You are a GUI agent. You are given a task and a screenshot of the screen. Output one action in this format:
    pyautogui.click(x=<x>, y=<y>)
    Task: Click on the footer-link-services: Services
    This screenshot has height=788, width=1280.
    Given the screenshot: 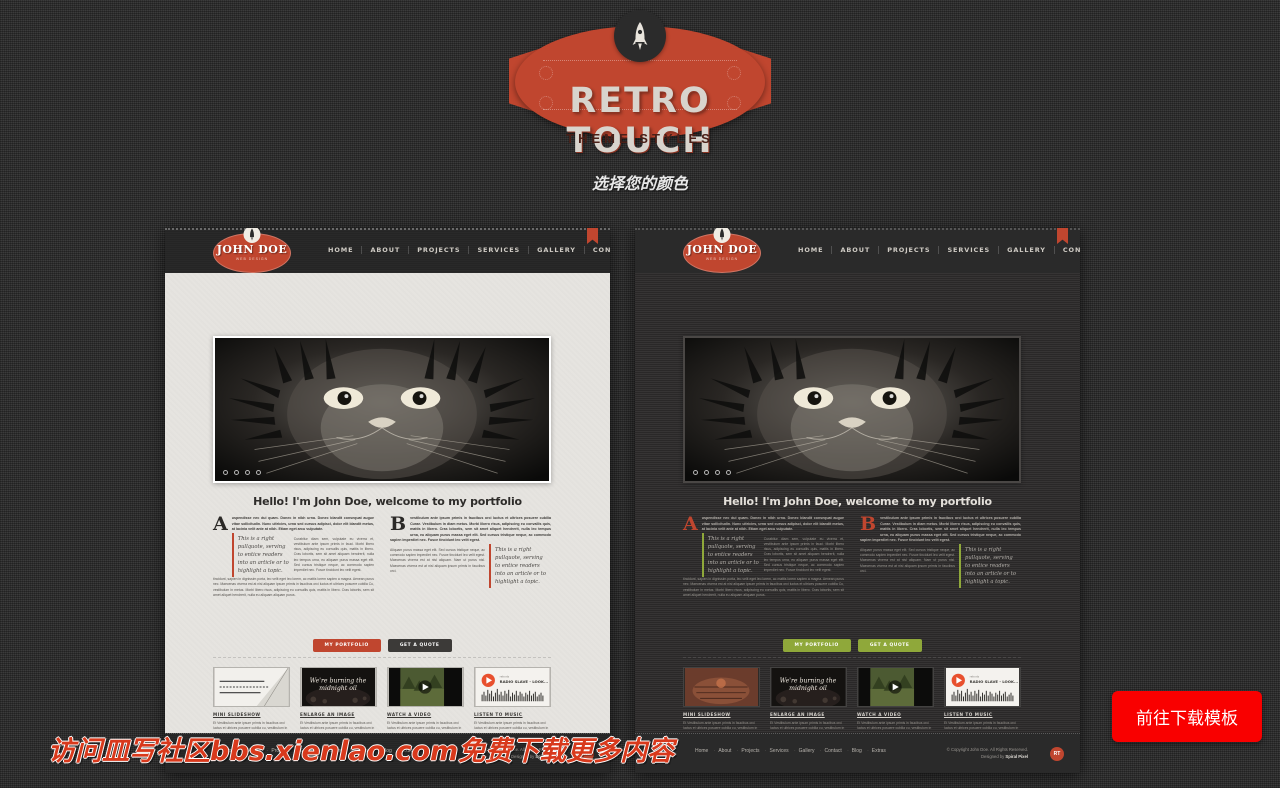 What is the action you would take?
    pyautogui.click(x=779, y=751)
    